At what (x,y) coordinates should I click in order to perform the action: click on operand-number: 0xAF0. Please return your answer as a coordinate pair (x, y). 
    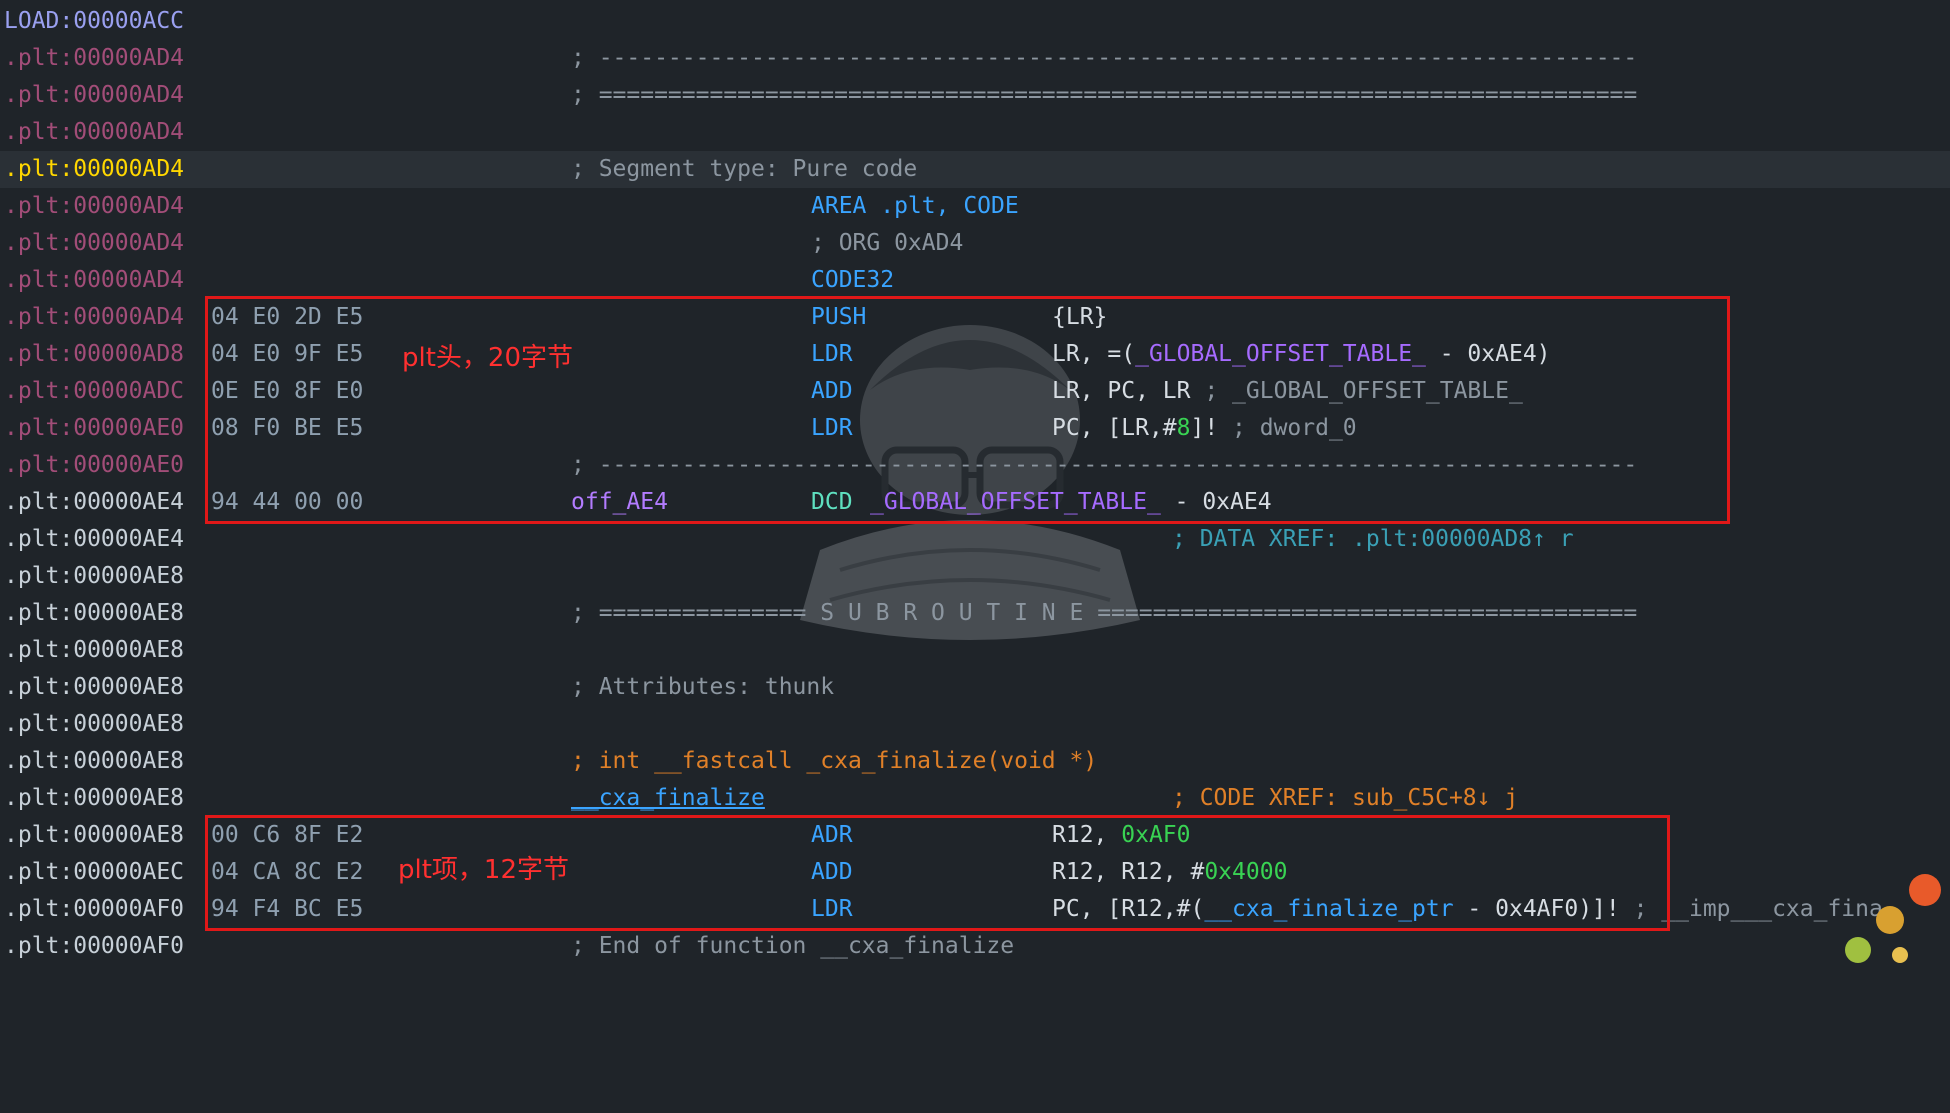
    Looking at the image, I should click on (1156, 835).